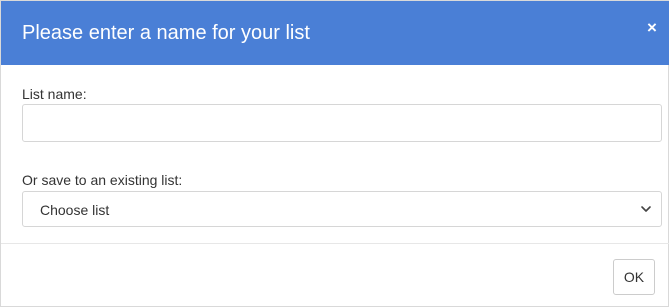  I want to click on list-name-input, so click(342, 123).